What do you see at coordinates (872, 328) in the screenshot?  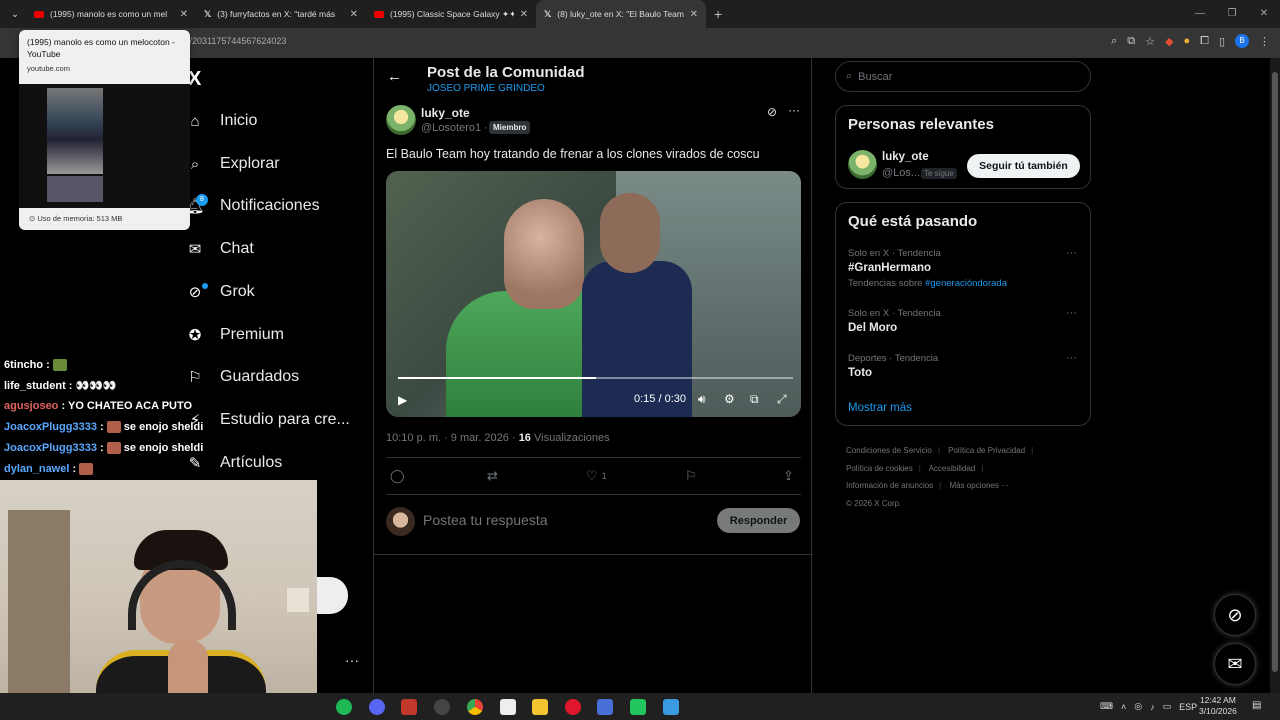 I see `trend-name: Del Moro` at bounding box center [872, 328].